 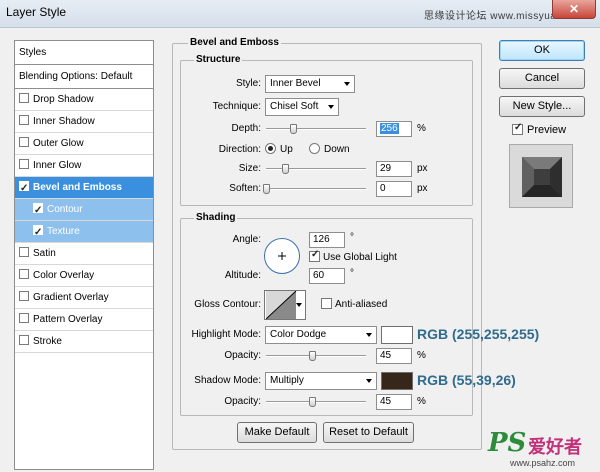 What do you see at coordinates (270, 148) in the screenshot?
I see `direction-up-radio` at bounding box center [270, 148].